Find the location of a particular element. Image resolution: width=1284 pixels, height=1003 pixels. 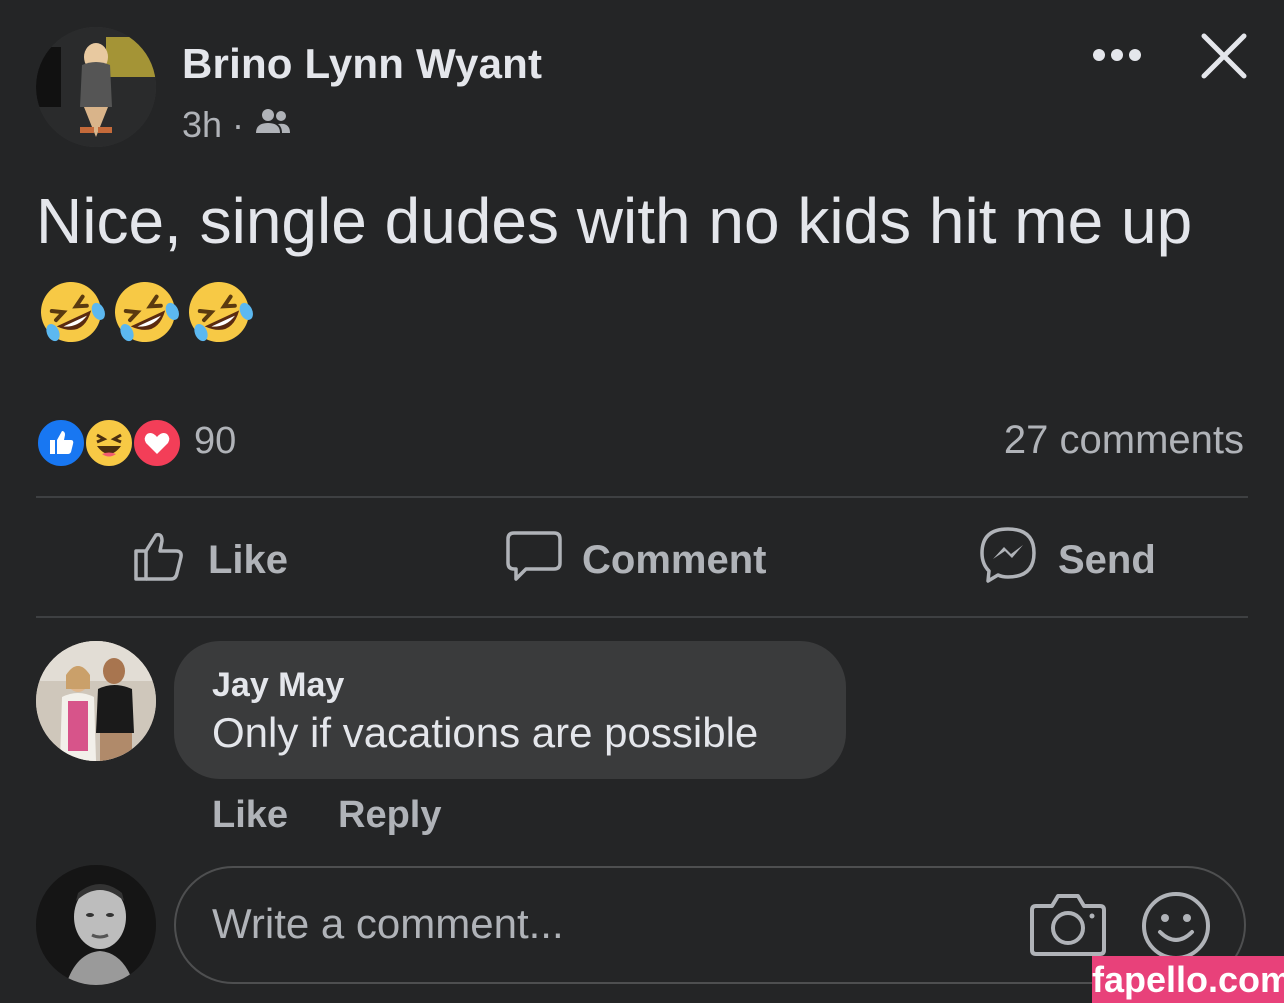

like-button: Like is located at coordinates (210, 560).